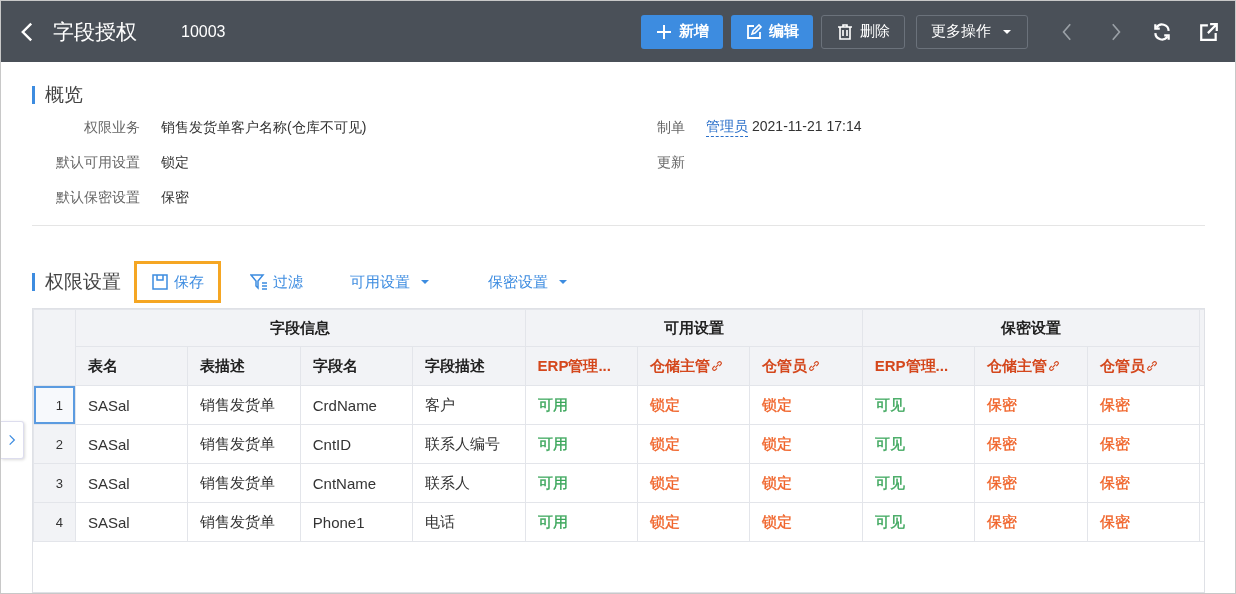 The image size is (1236, 594). I want to click on row-number: 1, so click(54, 405).